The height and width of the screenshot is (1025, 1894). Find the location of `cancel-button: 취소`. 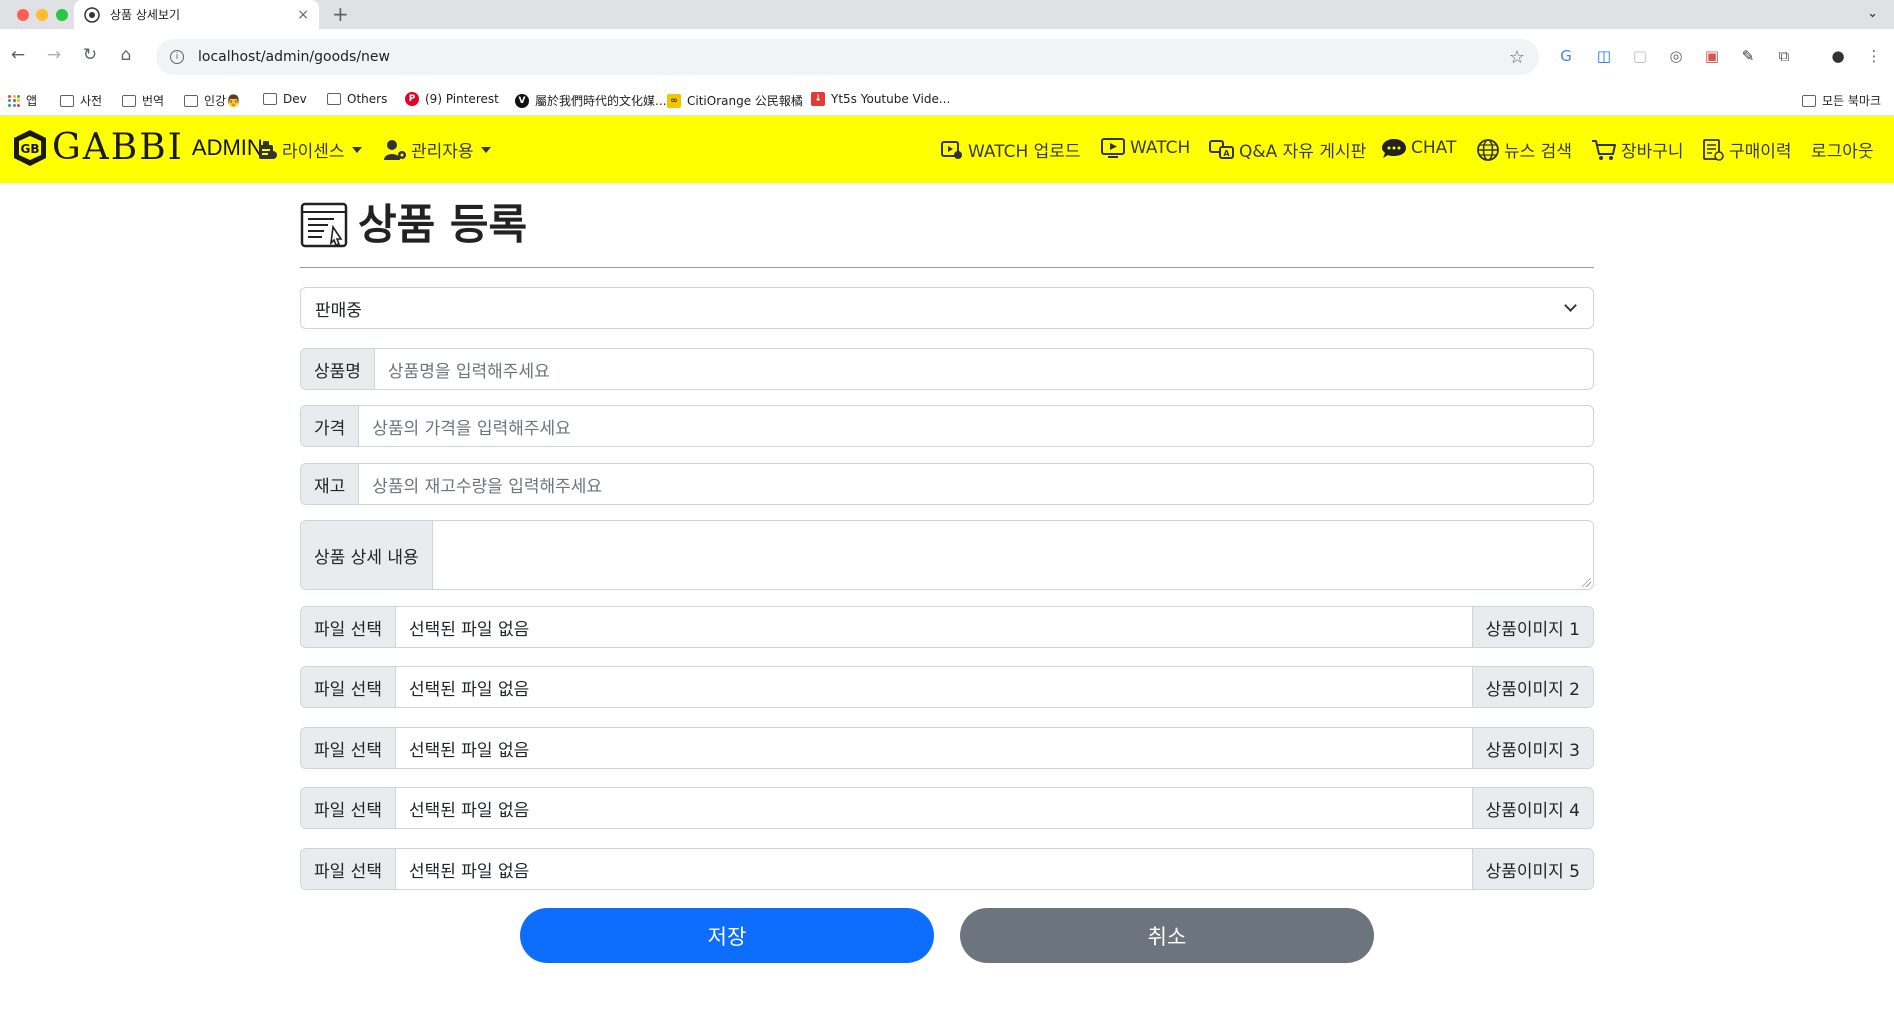

cancel-button: 취소 is located at coordinates (1167, 935).